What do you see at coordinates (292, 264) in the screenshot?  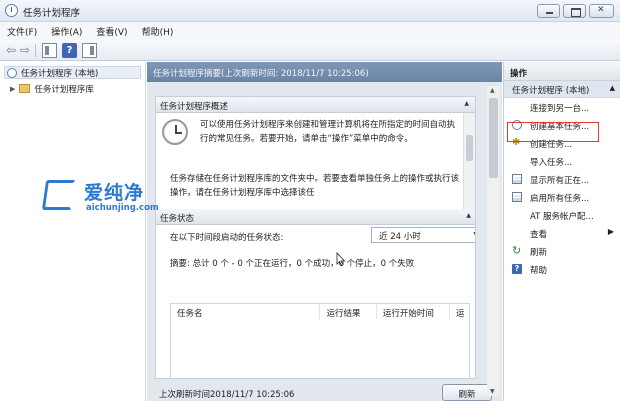 I see `status-summary: 摘要: 总计 0 个 - 0 个正在运行，0 个成功，0 个停止，0 个失败` at bounding box center [292, 264].